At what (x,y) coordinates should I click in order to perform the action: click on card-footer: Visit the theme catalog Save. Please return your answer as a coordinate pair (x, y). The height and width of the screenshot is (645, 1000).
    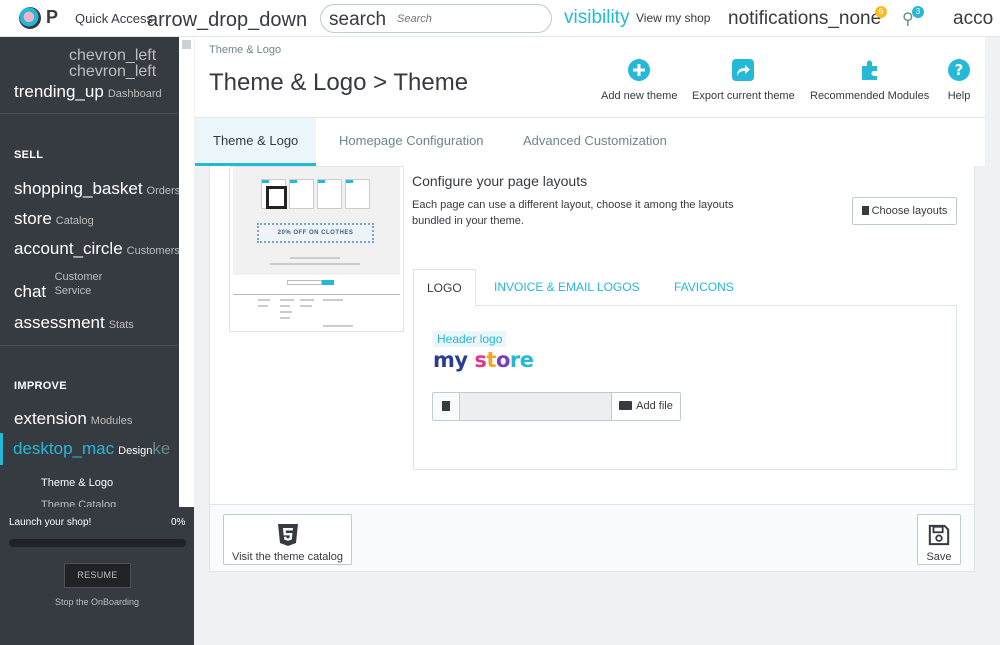
    Looking at the image, I should click on (592, 537).